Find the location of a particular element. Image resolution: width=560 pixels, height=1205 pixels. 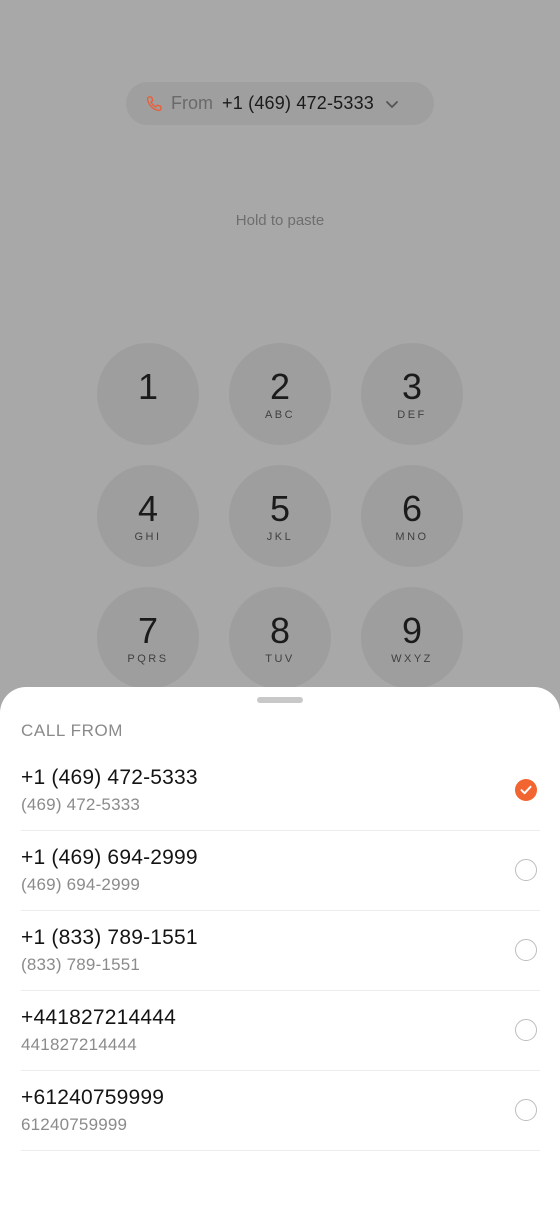

number-secondary: (469) 472-5333 is located at coordinates (81, 804).